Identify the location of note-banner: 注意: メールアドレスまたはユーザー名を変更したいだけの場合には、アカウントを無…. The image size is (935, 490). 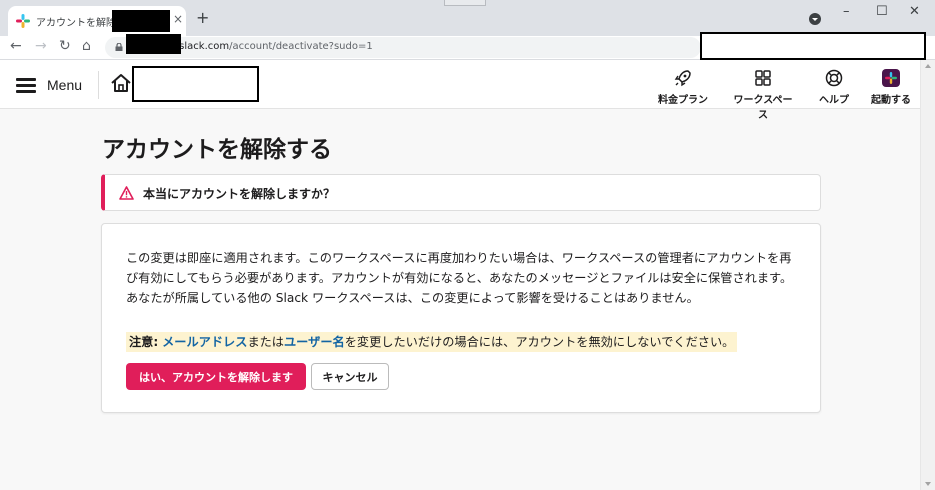
(432, 342).